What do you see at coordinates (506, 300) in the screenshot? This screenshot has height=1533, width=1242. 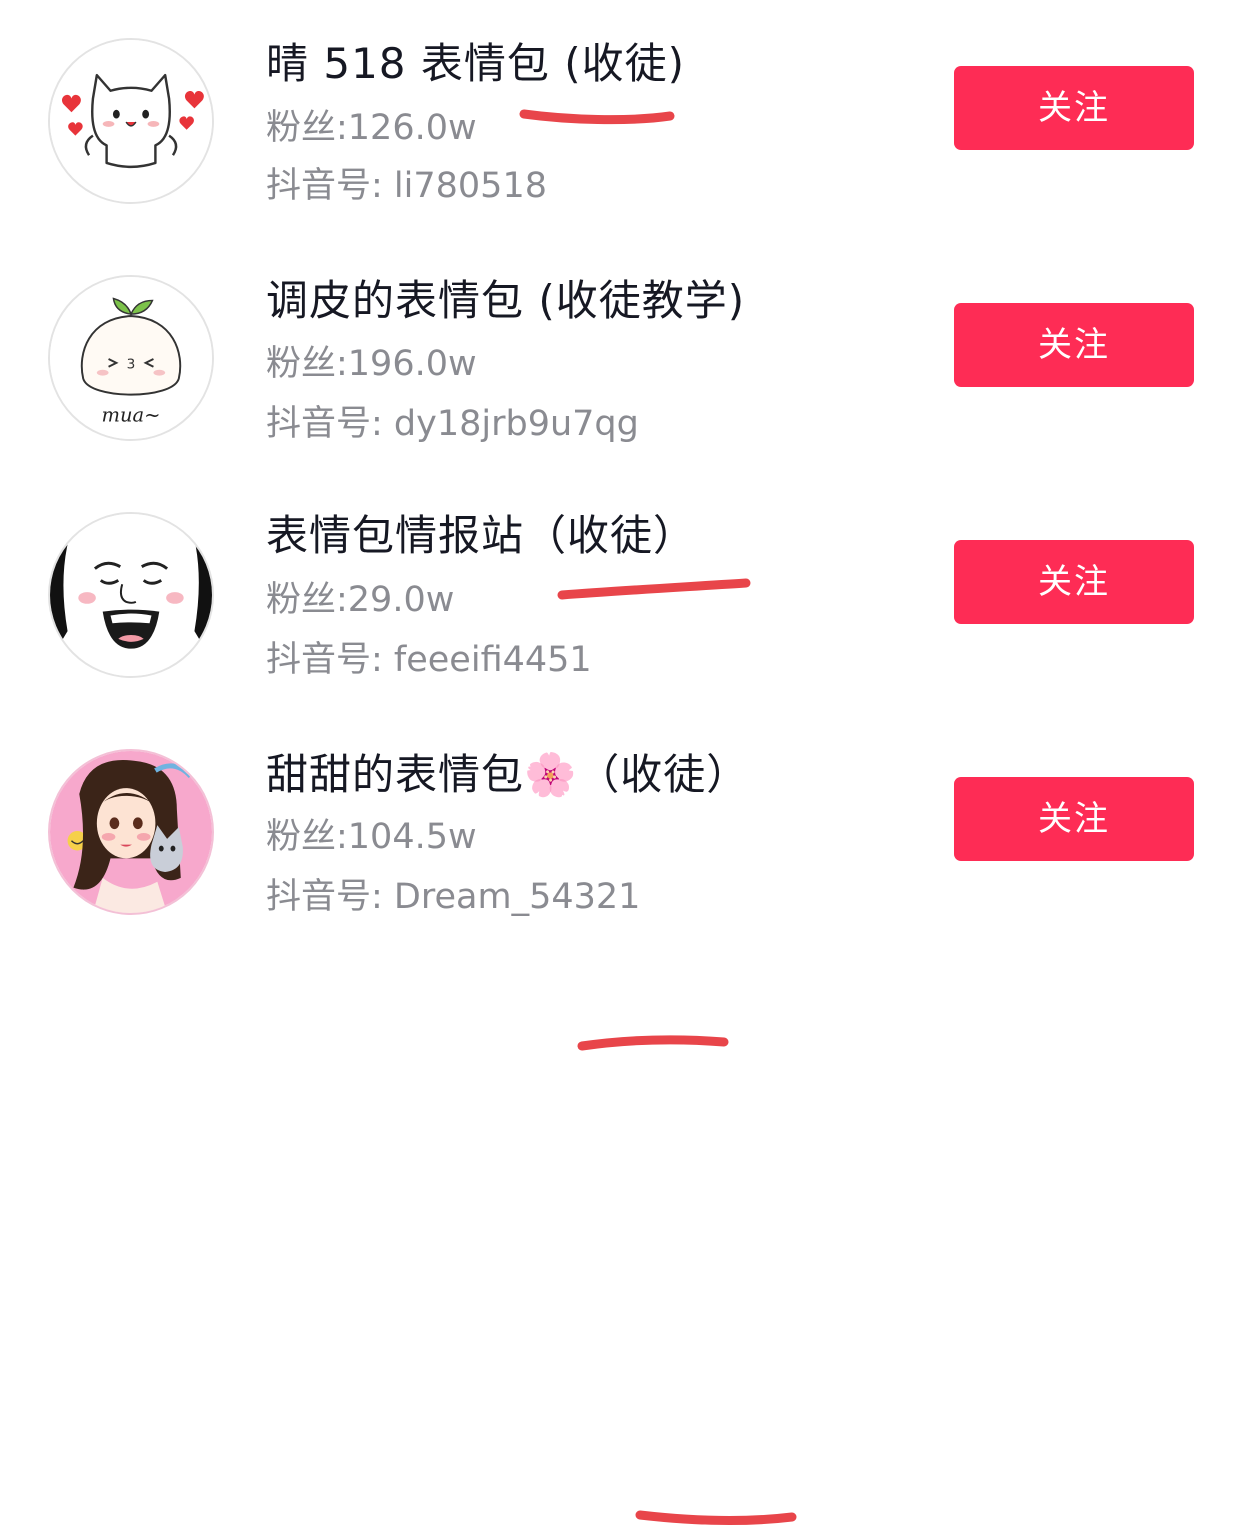 I see `account-name: 调皮的表情包 (收徒教学)` at bounding box center [506, 300].